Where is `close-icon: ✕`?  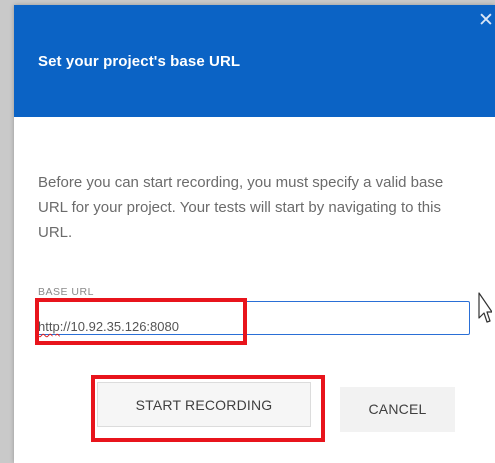
close-icon: ✕ is located at coordinates (486, 20).